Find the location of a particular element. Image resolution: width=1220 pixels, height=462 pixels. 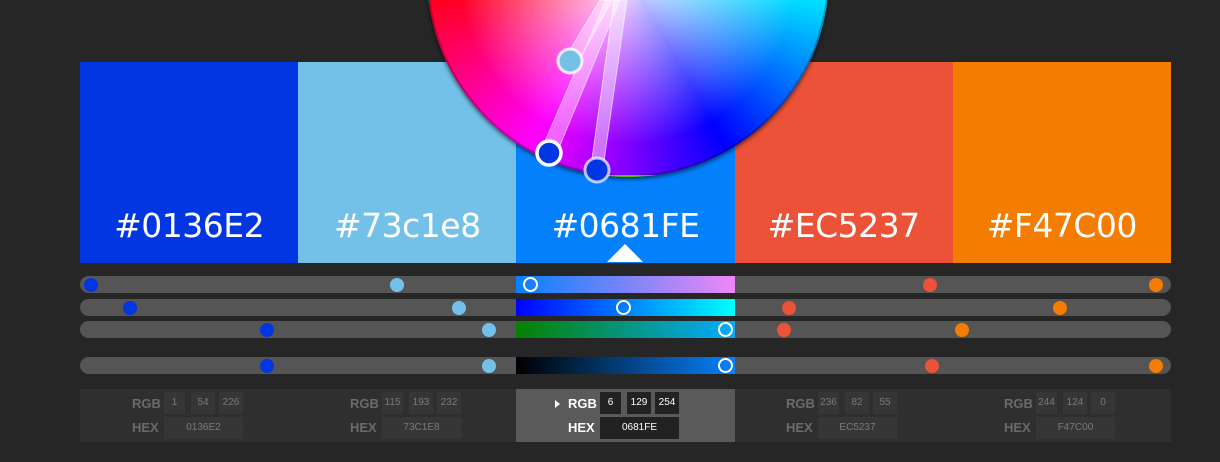

red-field: 6 is located at coordinates (610, 403).